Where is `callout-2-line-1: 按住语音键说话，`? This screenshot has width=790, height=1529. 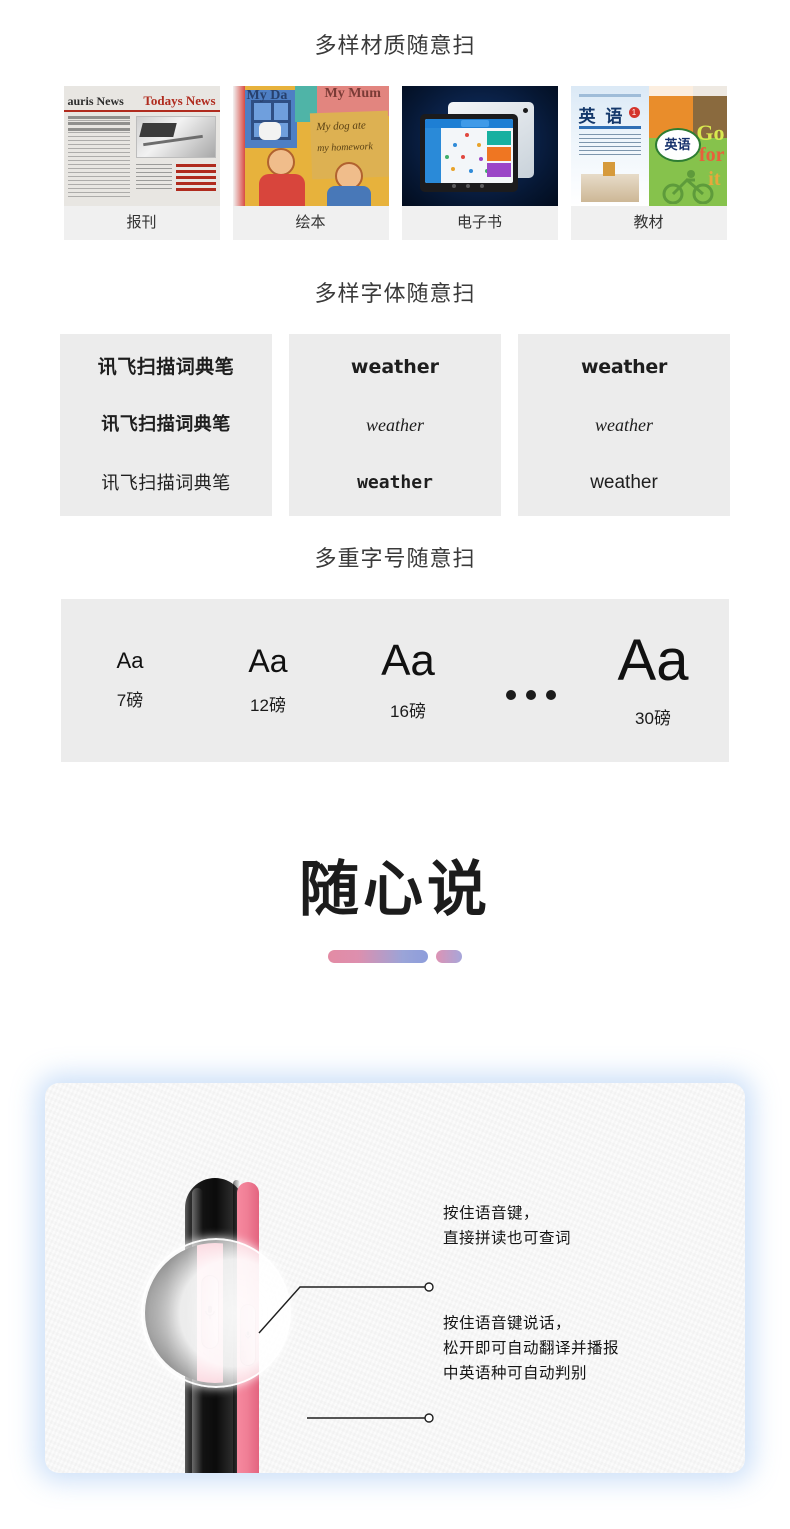 callout-2-line-1: 按住语音键说话， is located at coordinates (507, 1323).